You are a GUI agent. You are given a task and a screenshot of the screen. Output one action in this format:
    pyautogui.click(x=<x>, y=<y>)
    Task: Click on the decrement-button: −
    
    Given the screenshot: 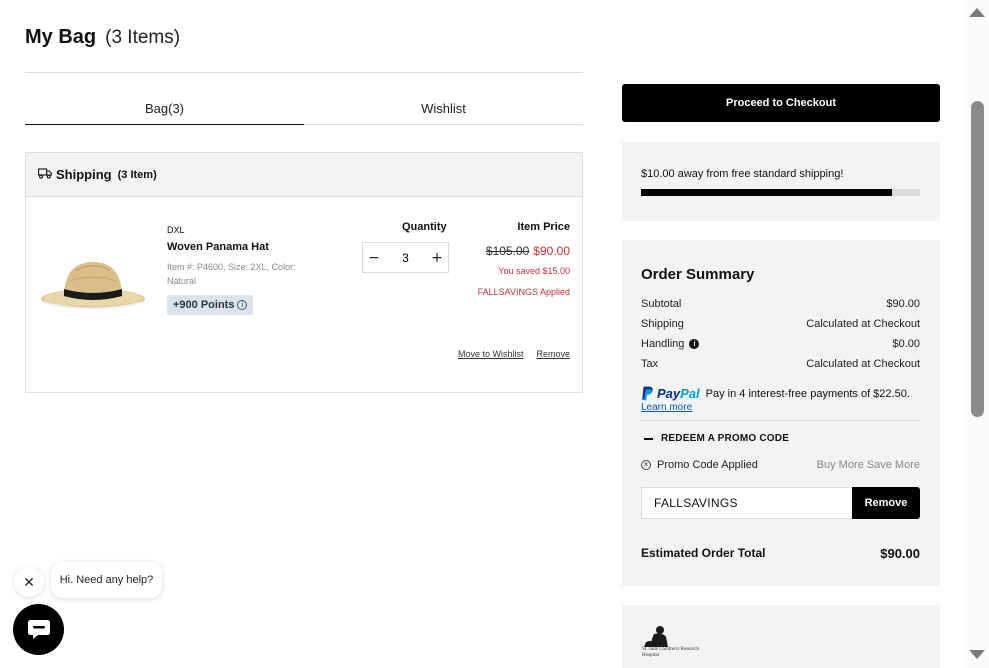 What is the action you would take?
    pyautogui.click(x=374, y=257)
    